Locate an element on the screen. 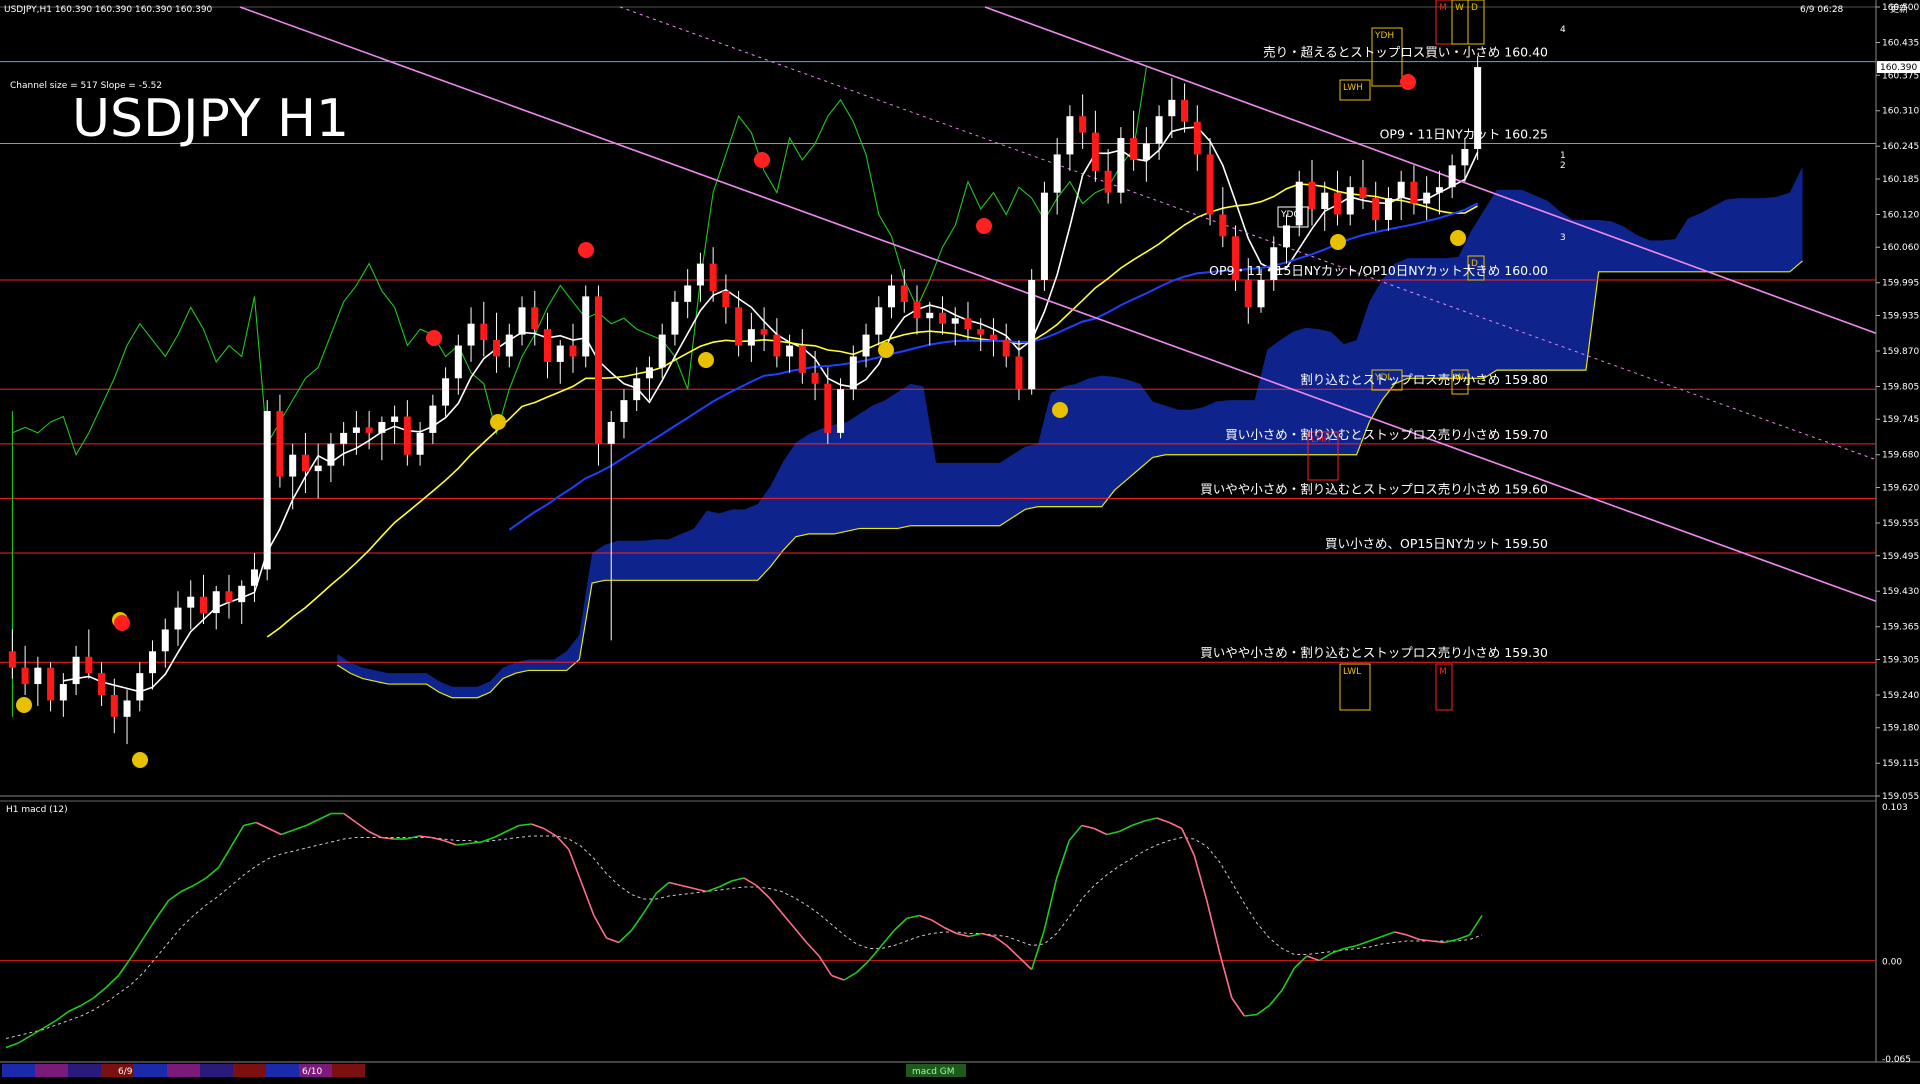  ydh-label: YDH is located at coordinates (1384, 36).